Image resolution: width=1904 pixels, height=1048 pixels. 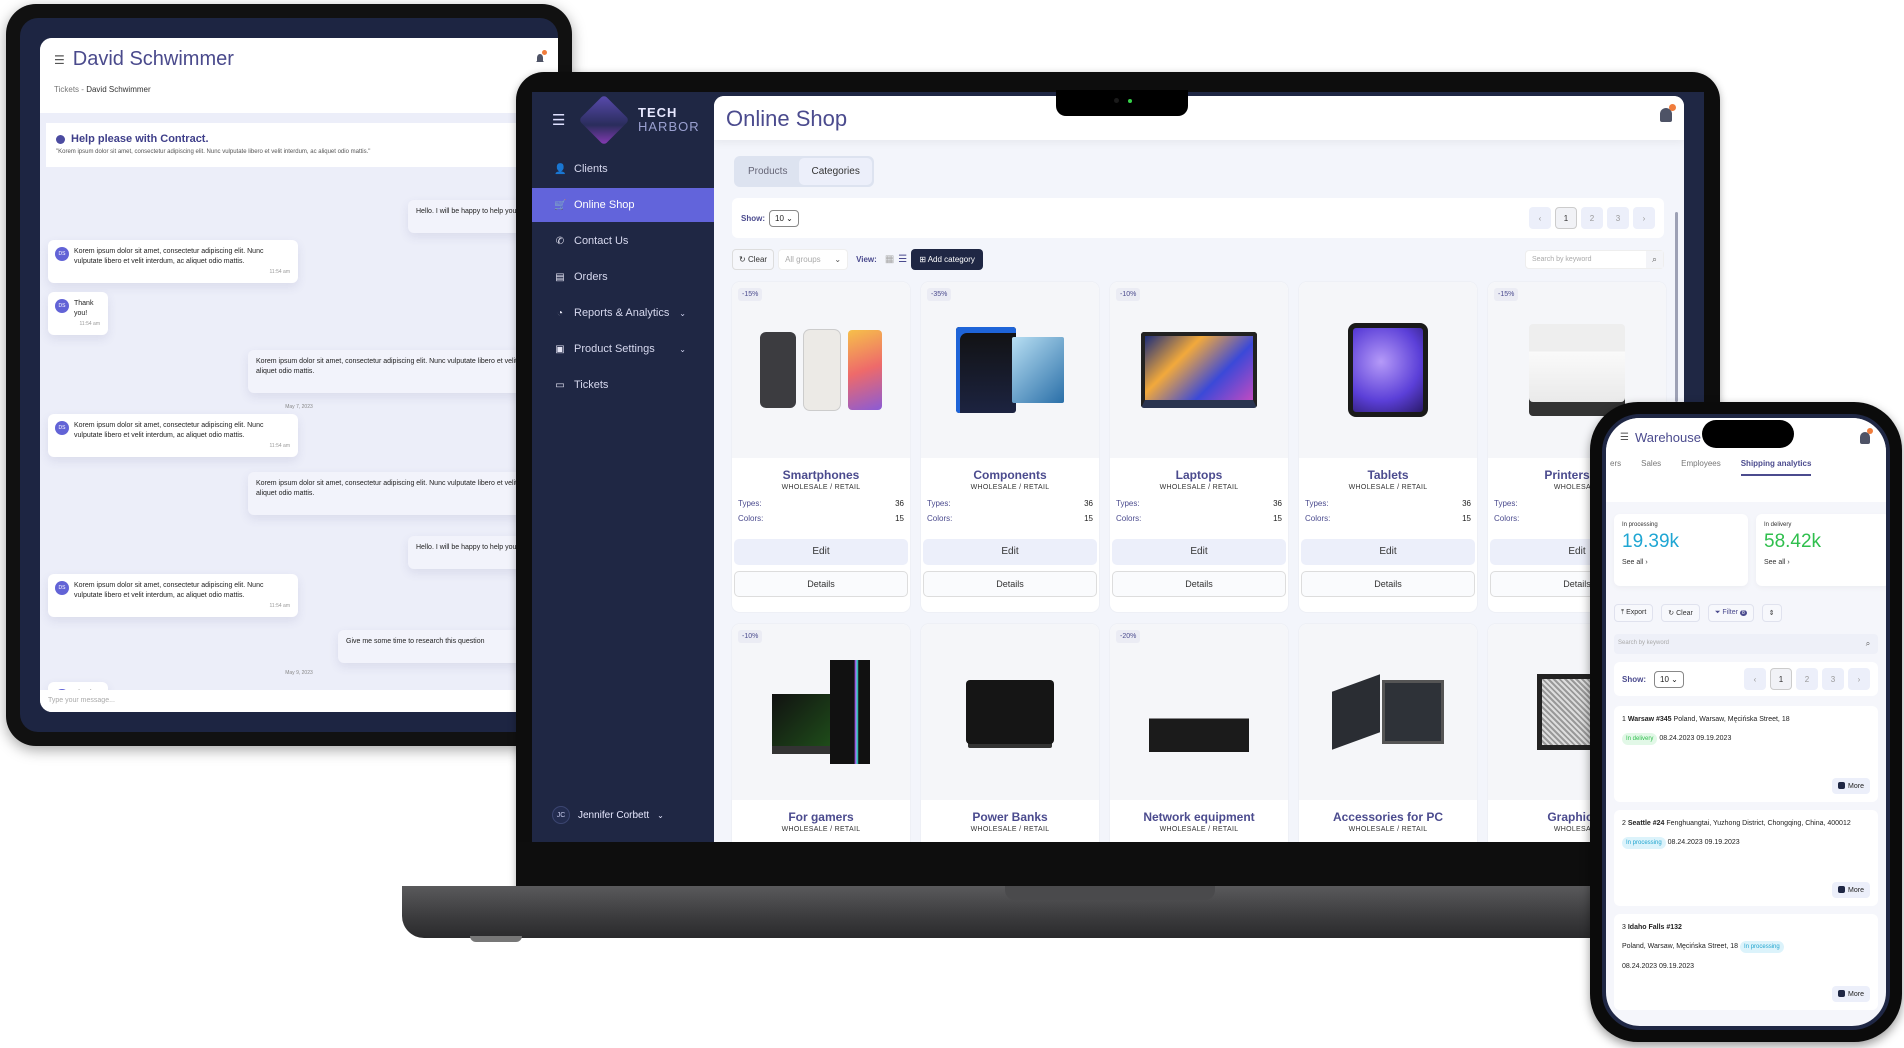 I want to click on tab-sales: Sales, so click(x=1651, y=467).